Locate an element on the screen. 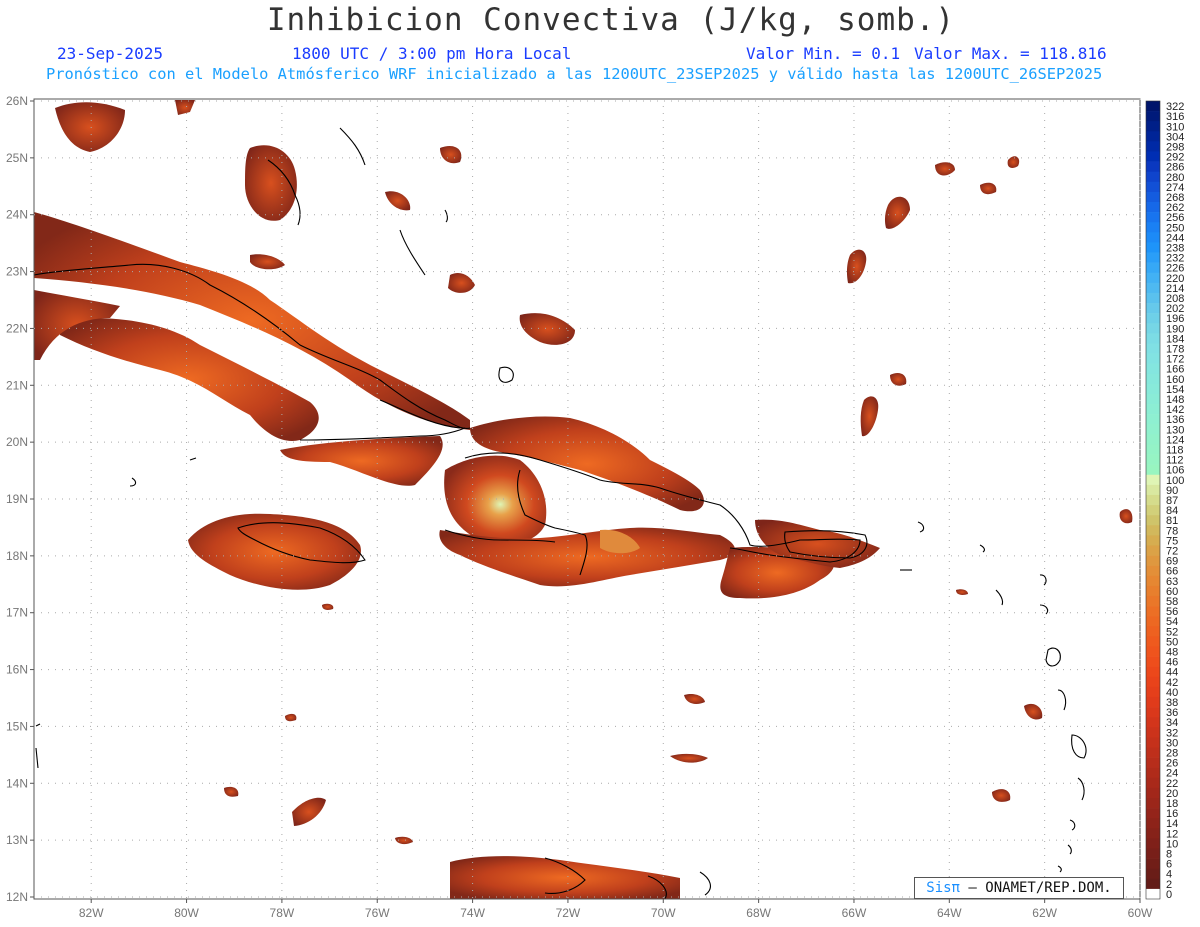 The width and height of the screenshot is (1200, 927). lat-label: 12N is located at coordinates (17, 897).